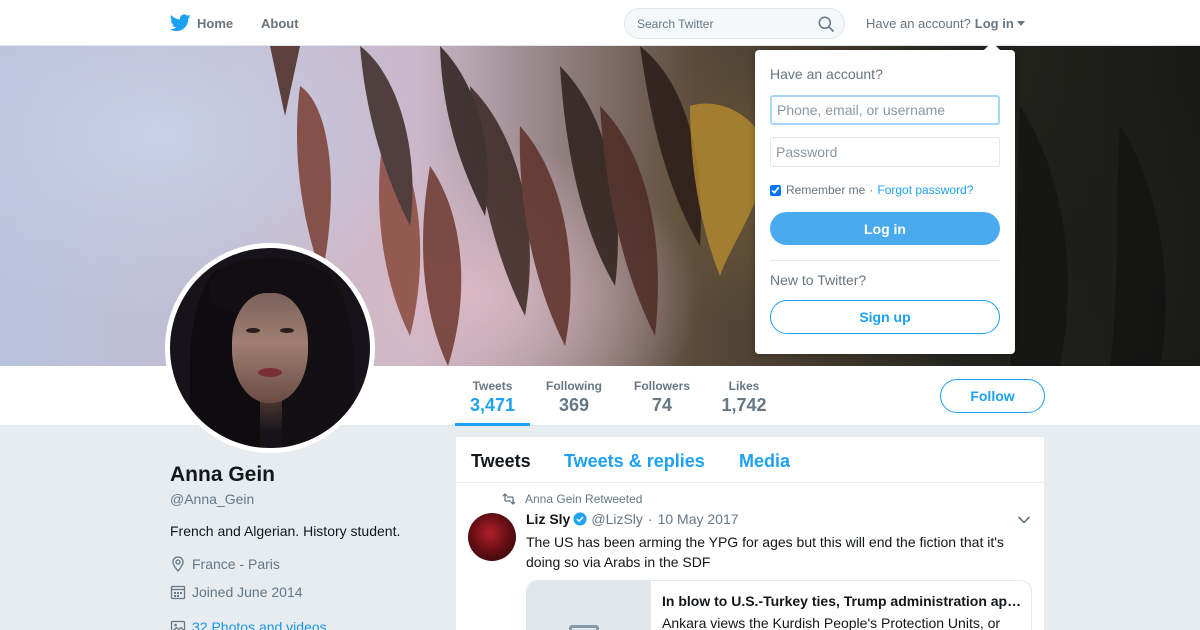 The width and height of the screenshot is (1200, 630). Describe the element at coordinates (918, 23) in the screenshot. I see `have-account-text: Have an account?` at that location.